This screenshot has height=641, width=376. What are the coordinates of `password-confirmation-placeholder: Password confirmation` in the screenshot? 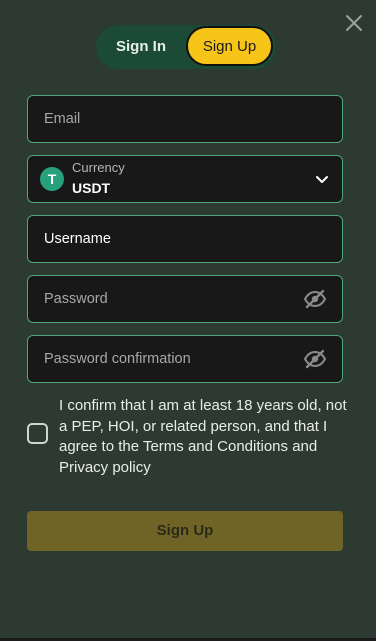 It's located at (117, 359).